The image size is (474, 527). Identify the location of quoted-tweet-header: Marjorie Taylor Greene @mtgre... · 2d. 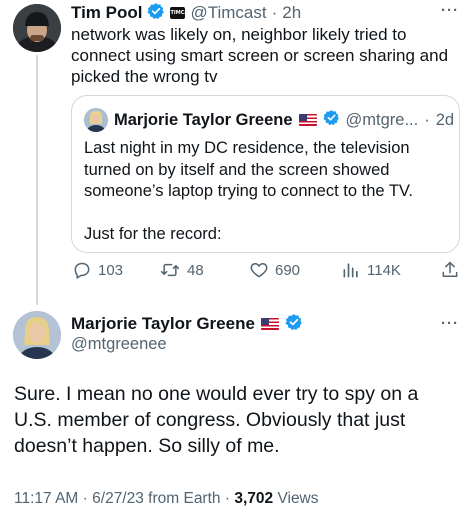
(269, 120).